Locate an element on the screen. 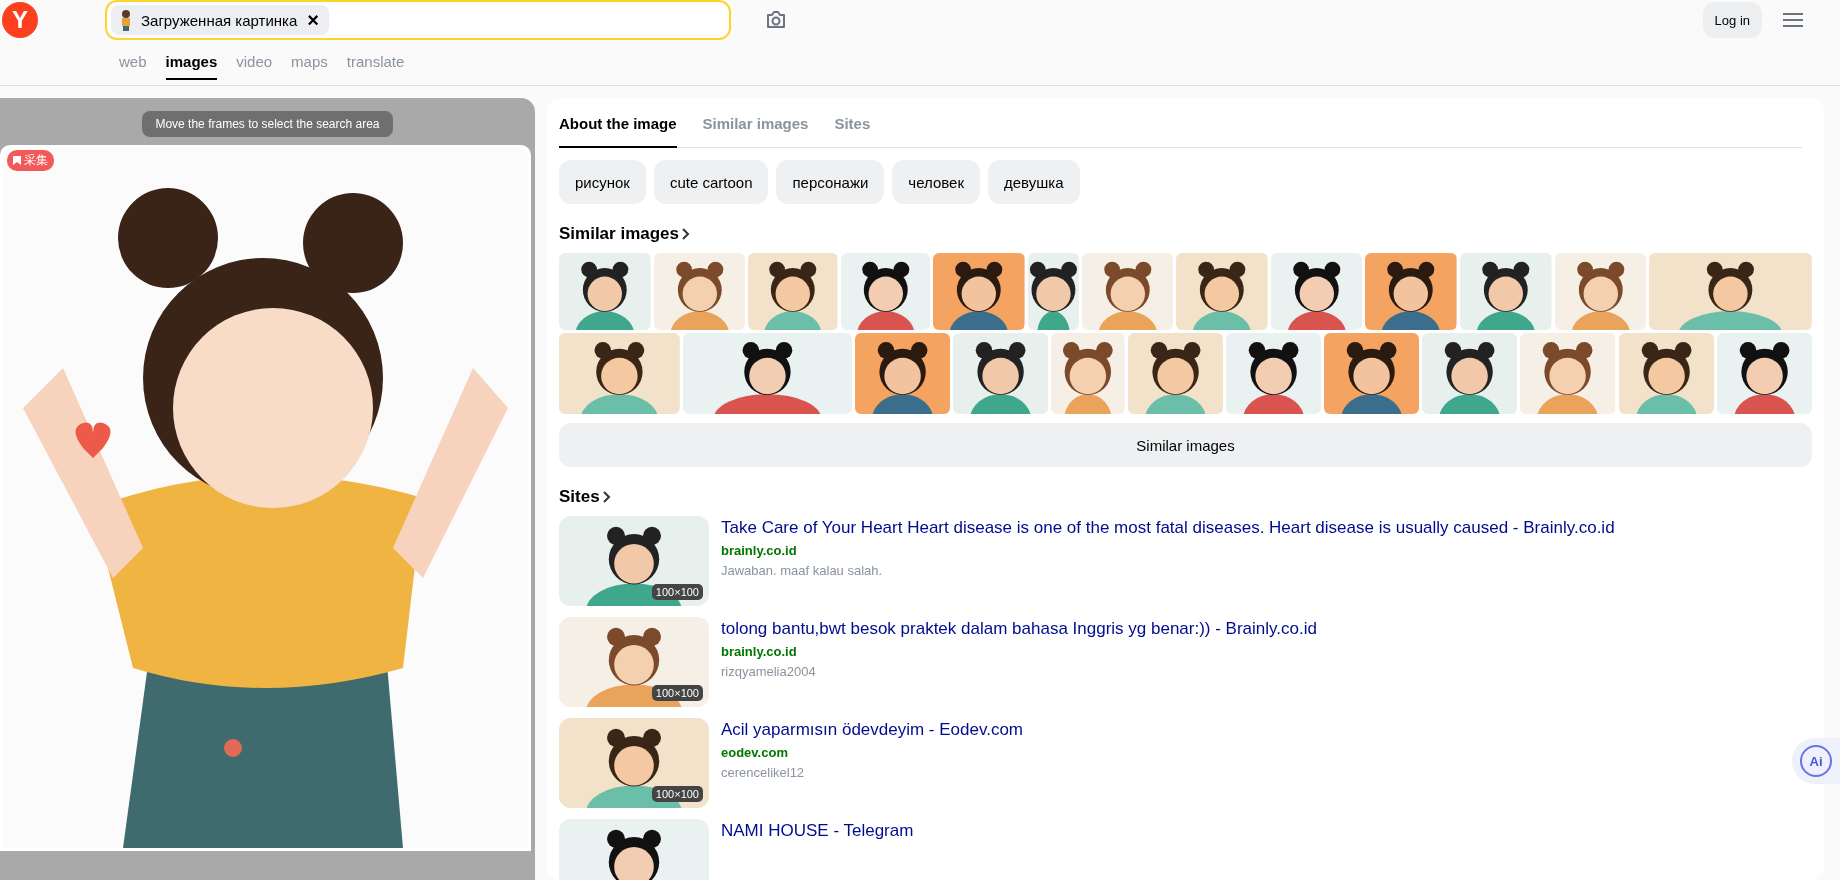  search-field: Загруженная картинка × is located at coordinates (418, 20).